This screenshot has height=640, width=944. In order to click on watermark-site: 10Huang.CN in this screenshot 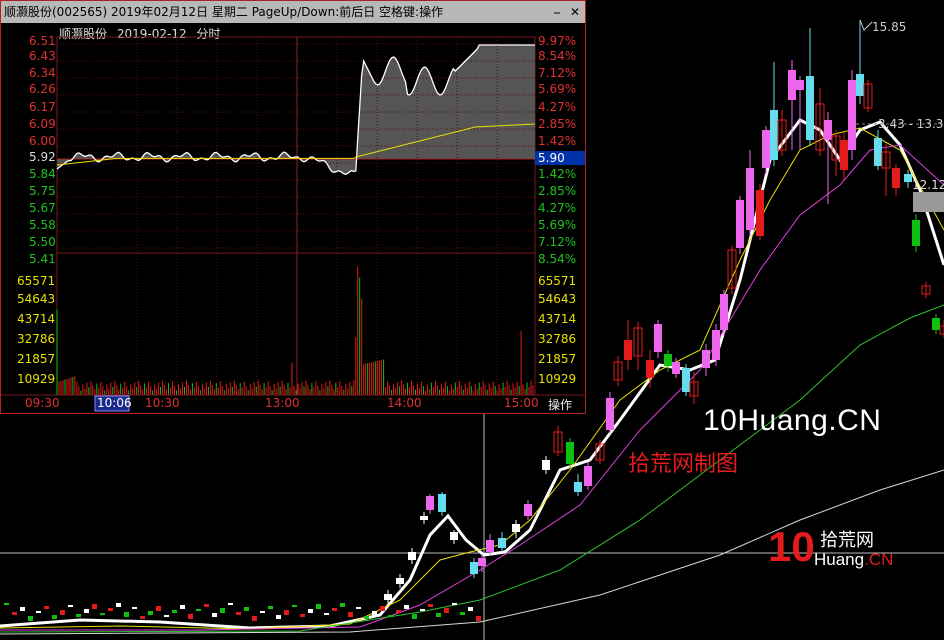, I will do `click(792, 420)`.